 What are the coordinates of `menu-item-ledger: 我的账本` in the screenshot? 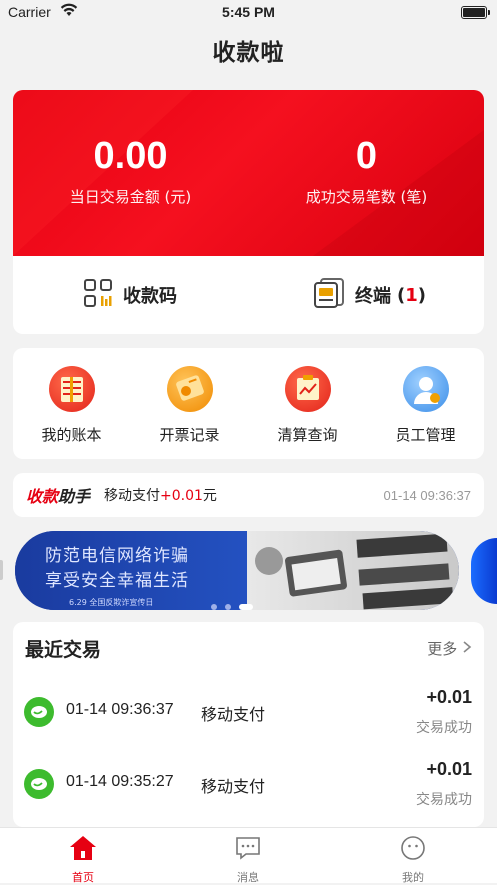 It's located at (71, 405).